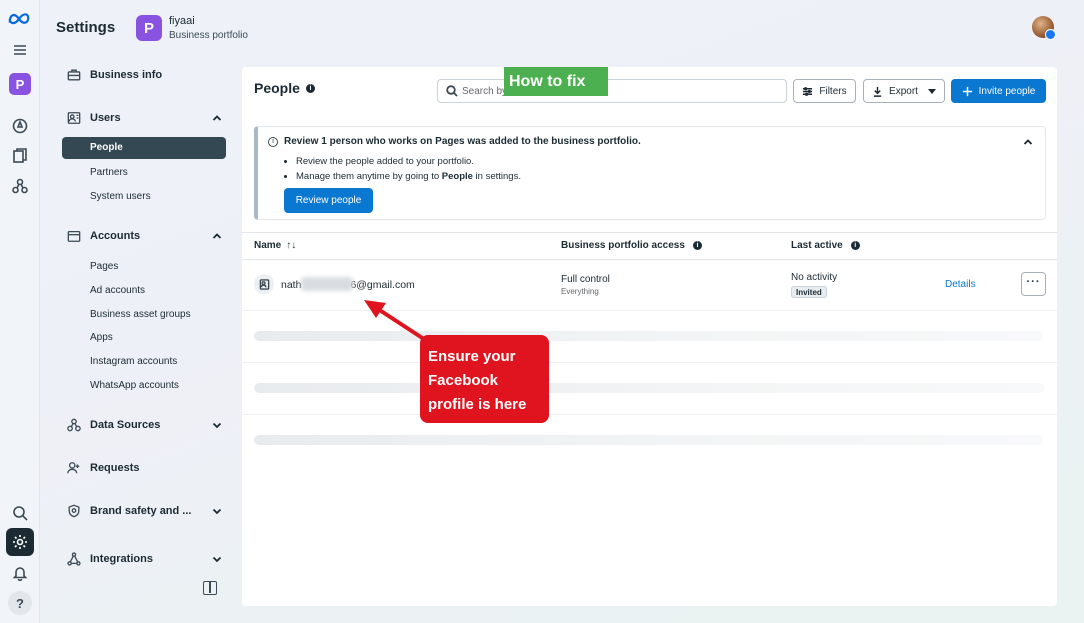  I want to click on sidebar-section-accounts: Accounts, so click(142, 236).